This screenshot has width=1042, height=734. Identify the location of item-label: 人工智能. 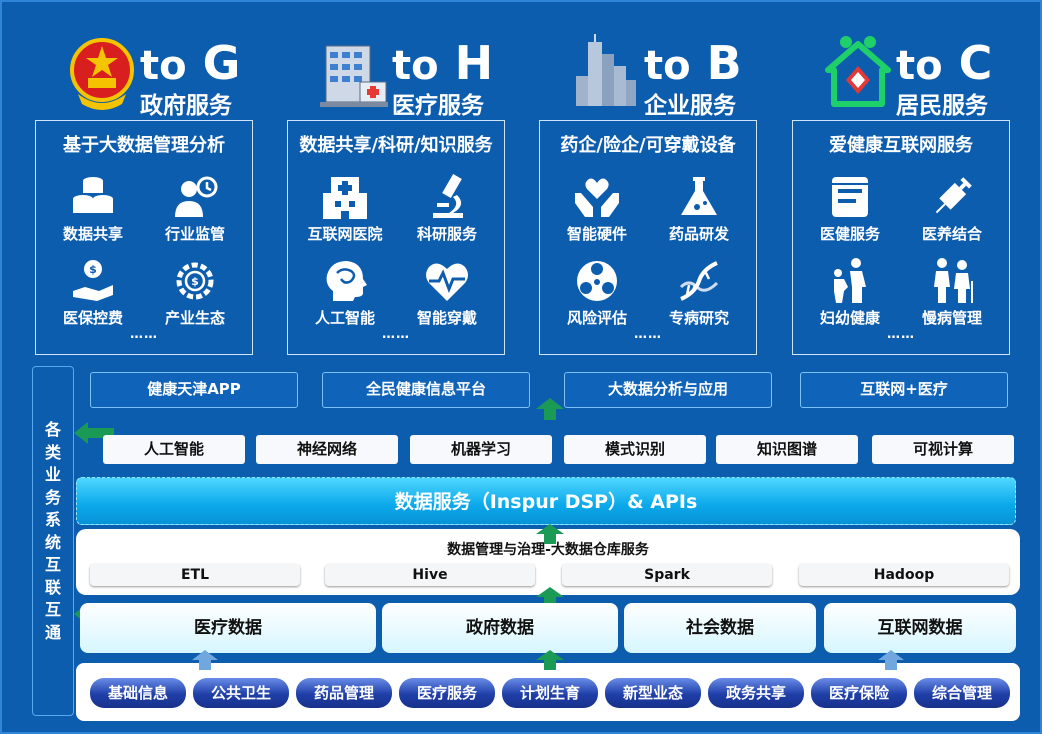
(344, 318).